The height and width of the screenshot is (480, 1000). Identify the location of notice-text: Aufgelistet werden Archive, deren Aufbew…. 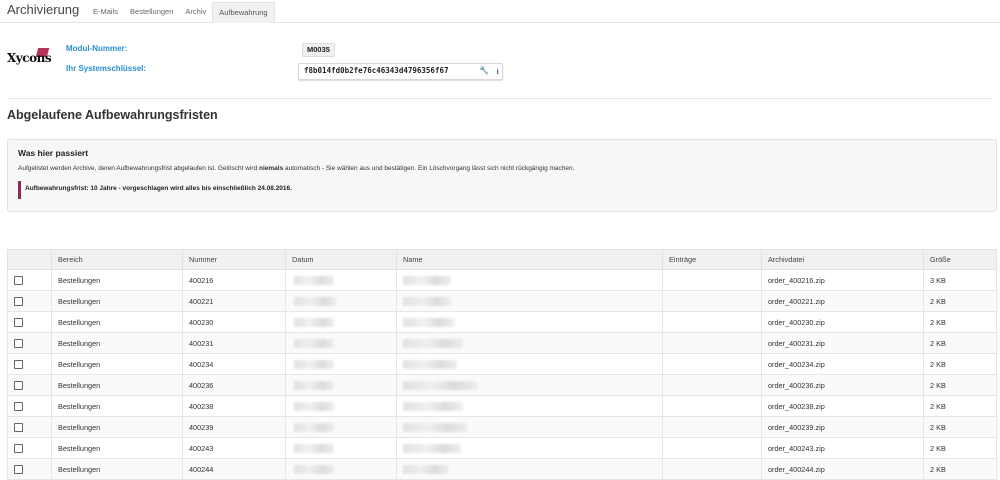
(296, 168).